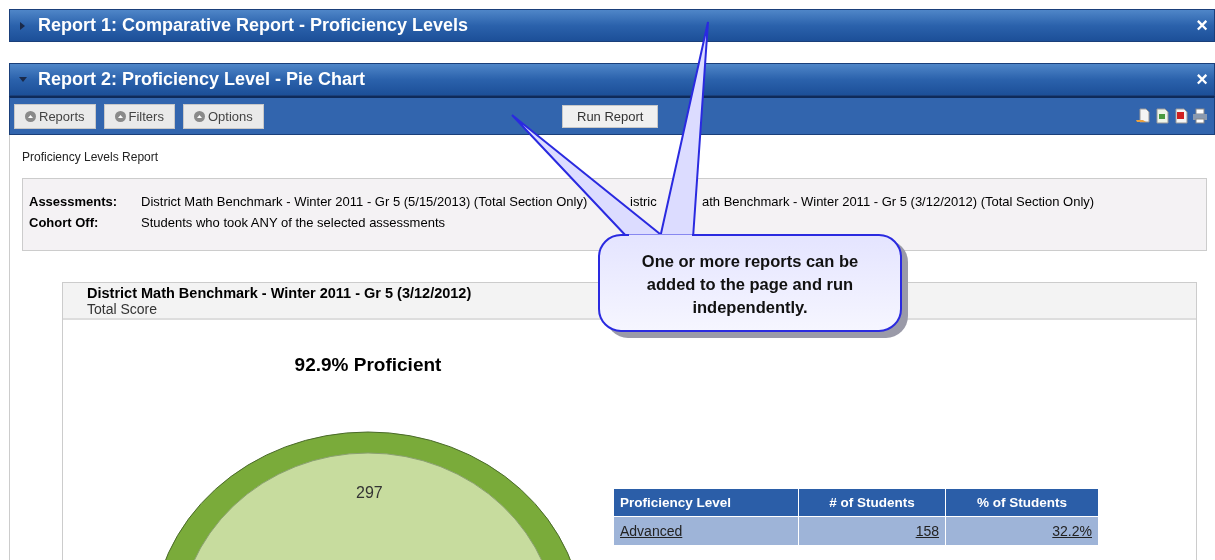 The height and width of the screenshot is (560, 1215). What do you see at coordinates (612, 25) in the screenshot?
I see `panel-header: Report 1: Comparative Report - Proficiency Levels ×` at bounding box center [612, 25].